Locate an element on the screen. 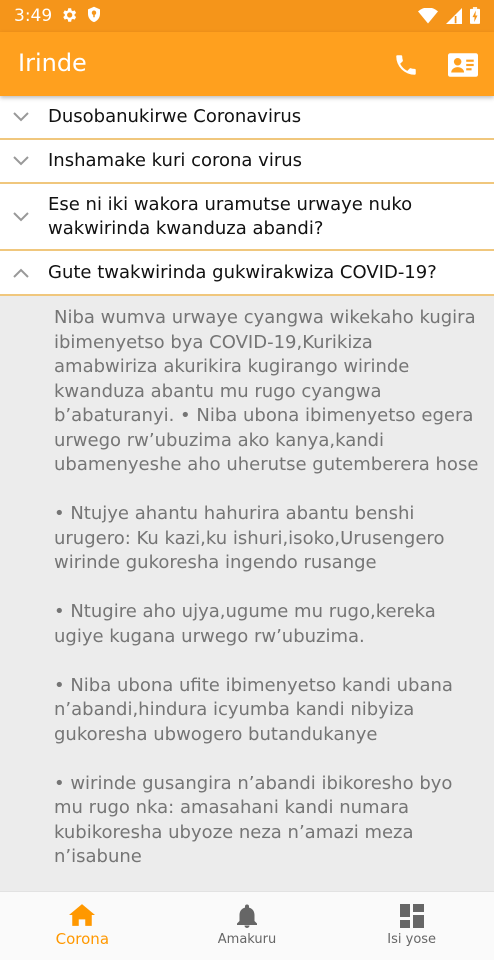 This screenshot has width=494, height=960. status-time: 3:49 is located at coordinates (33, 16).